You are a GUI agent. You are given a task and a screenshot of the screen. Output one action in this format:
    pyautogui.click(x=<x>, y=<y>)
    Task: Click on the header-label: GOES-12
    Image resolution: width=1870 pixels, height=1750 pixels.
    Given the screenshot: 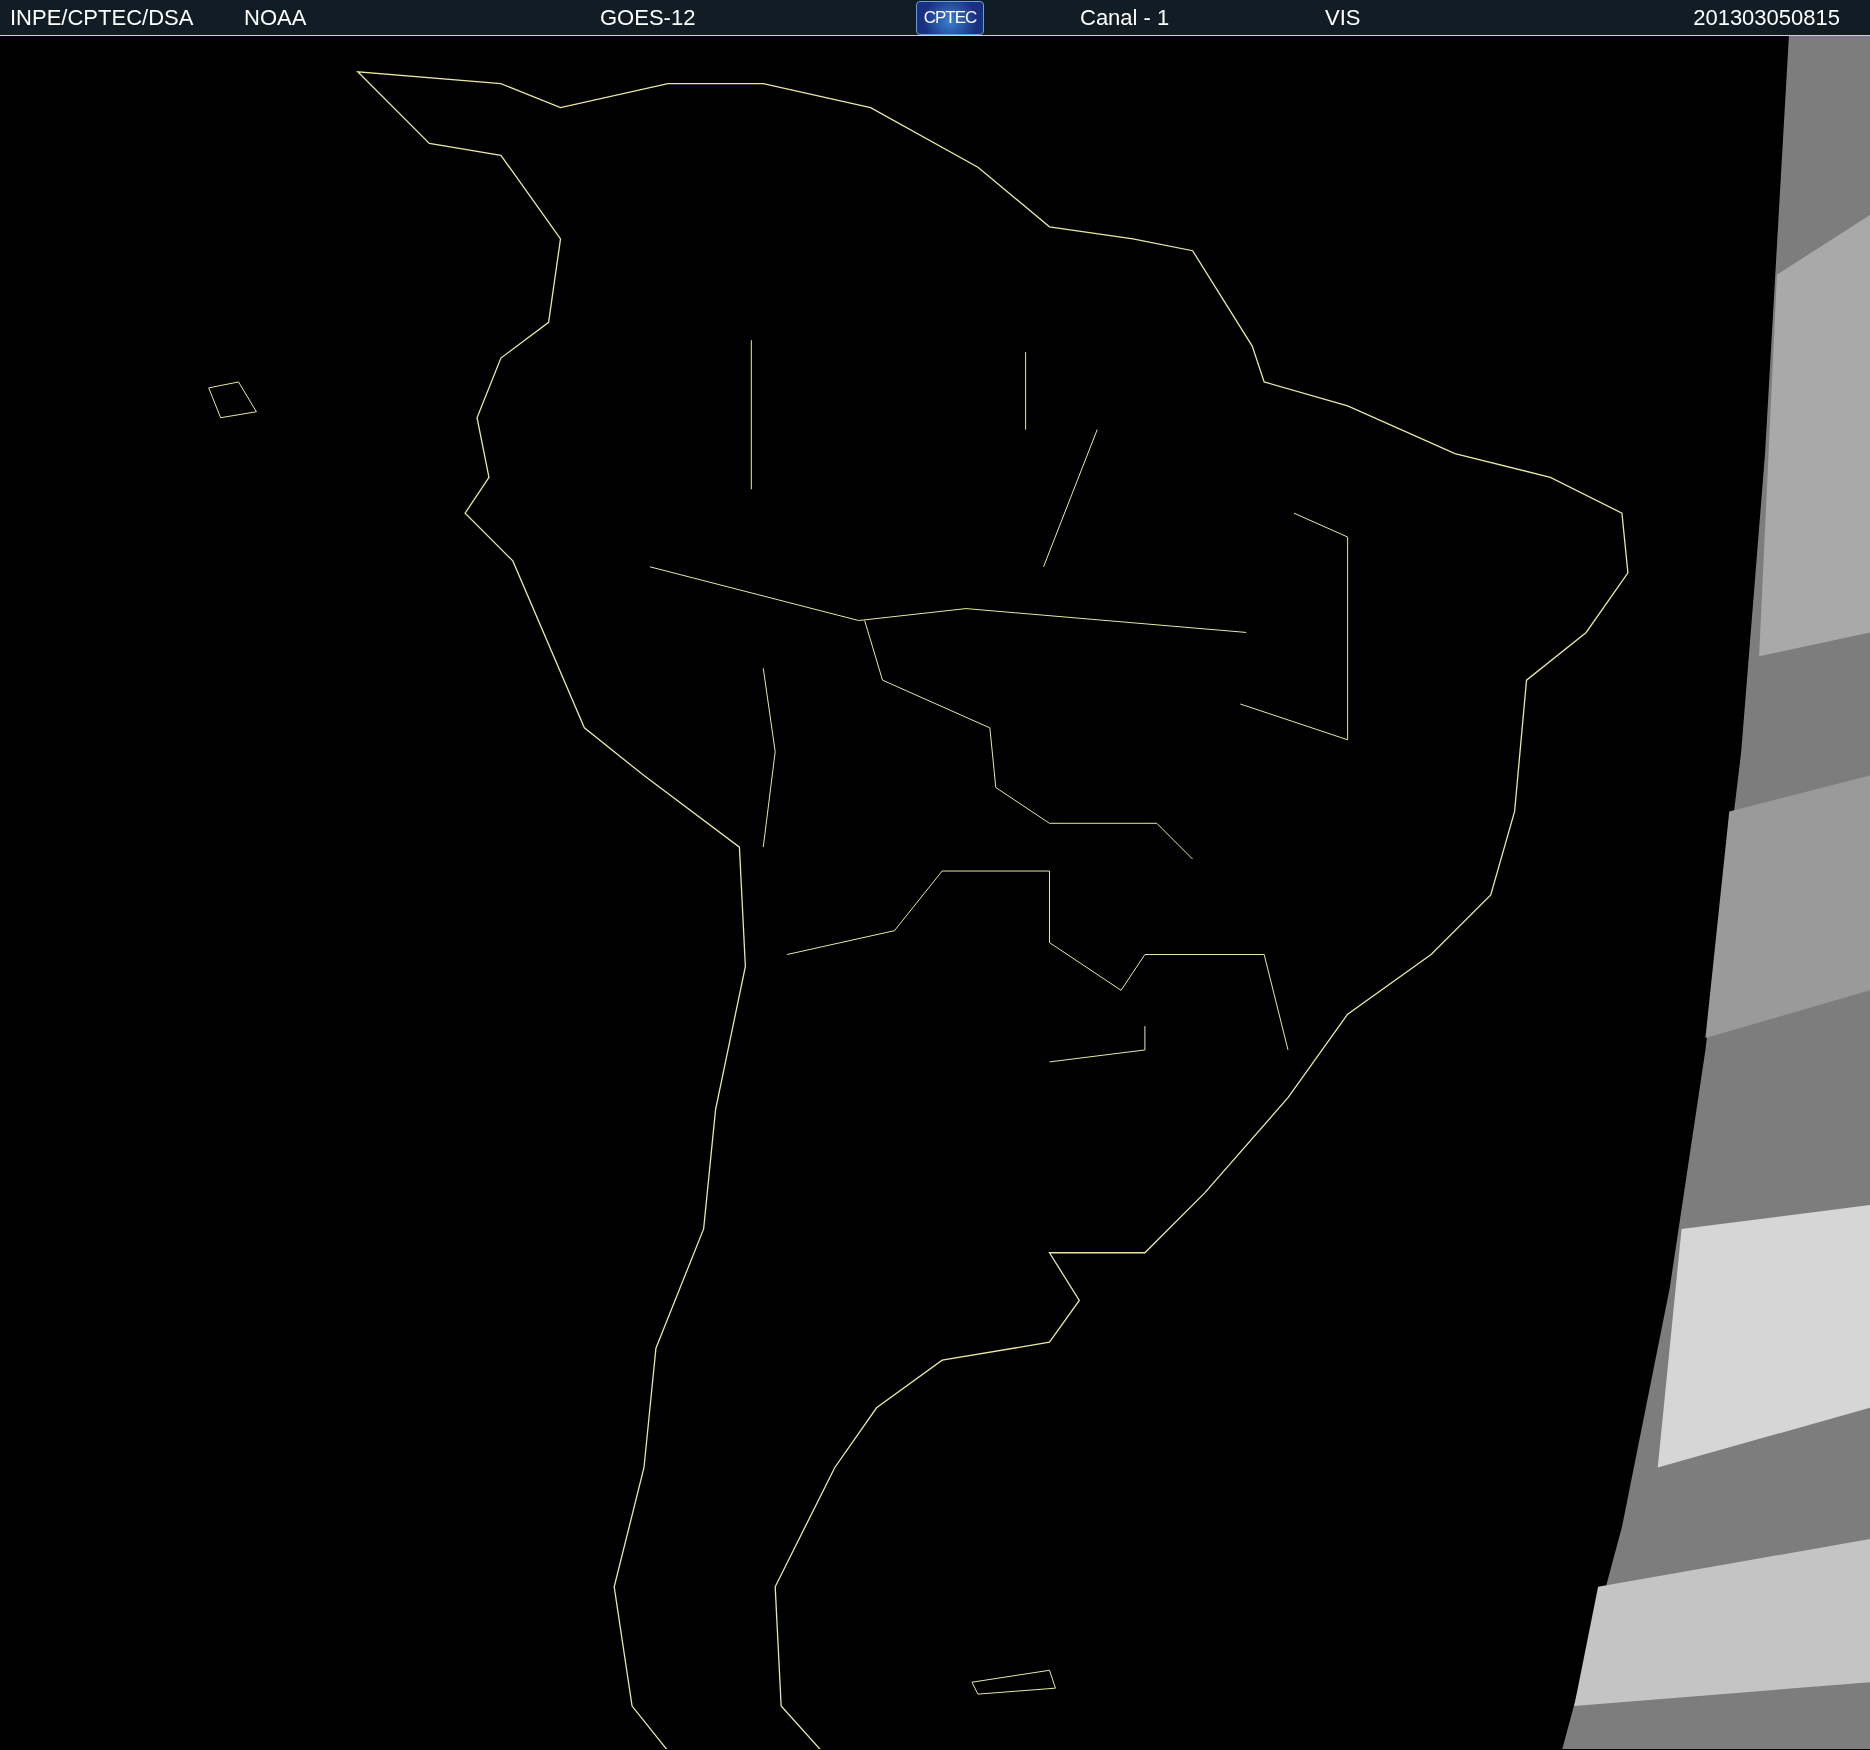 What is the action you would take?
    pyautogui.click(x=648, y=17)
    